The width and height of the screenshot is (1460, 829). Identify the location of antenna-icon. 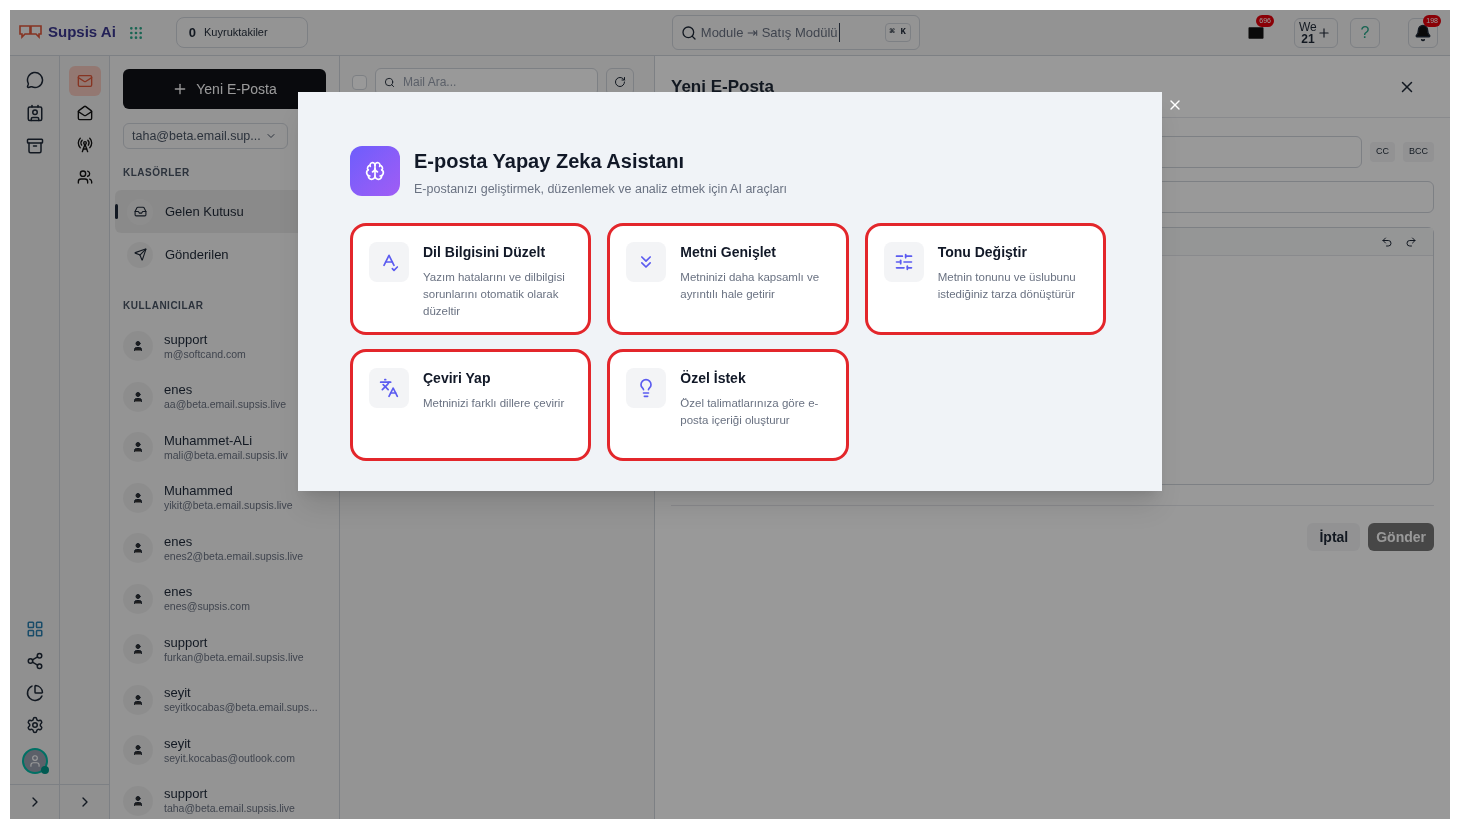
(84, 145).